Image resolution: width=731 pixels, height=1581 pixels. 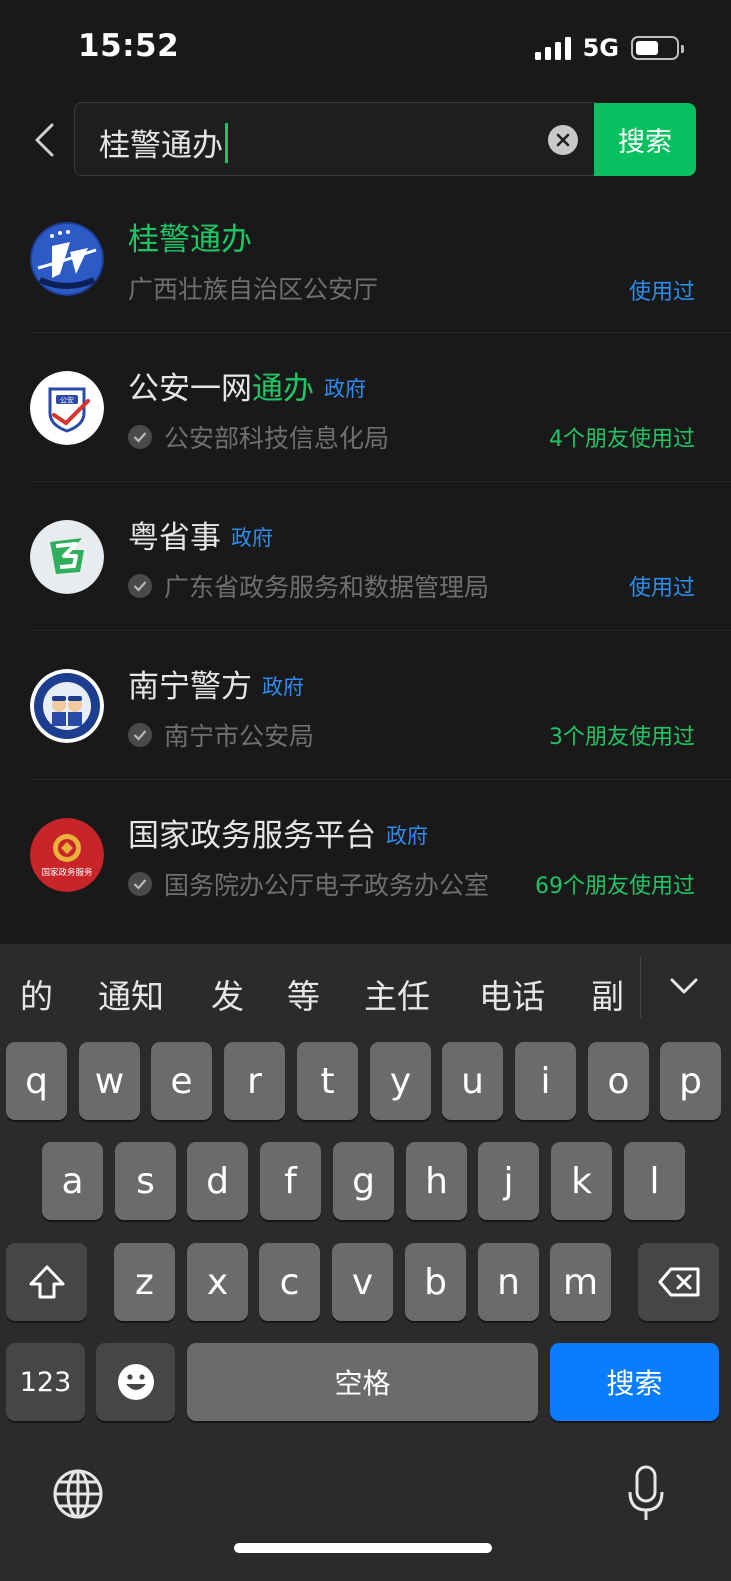 What do you see at coordinates (190, 240) in the screenshot?
I see `title-highlight: 桂警通办` at bounding box center [190, 240].